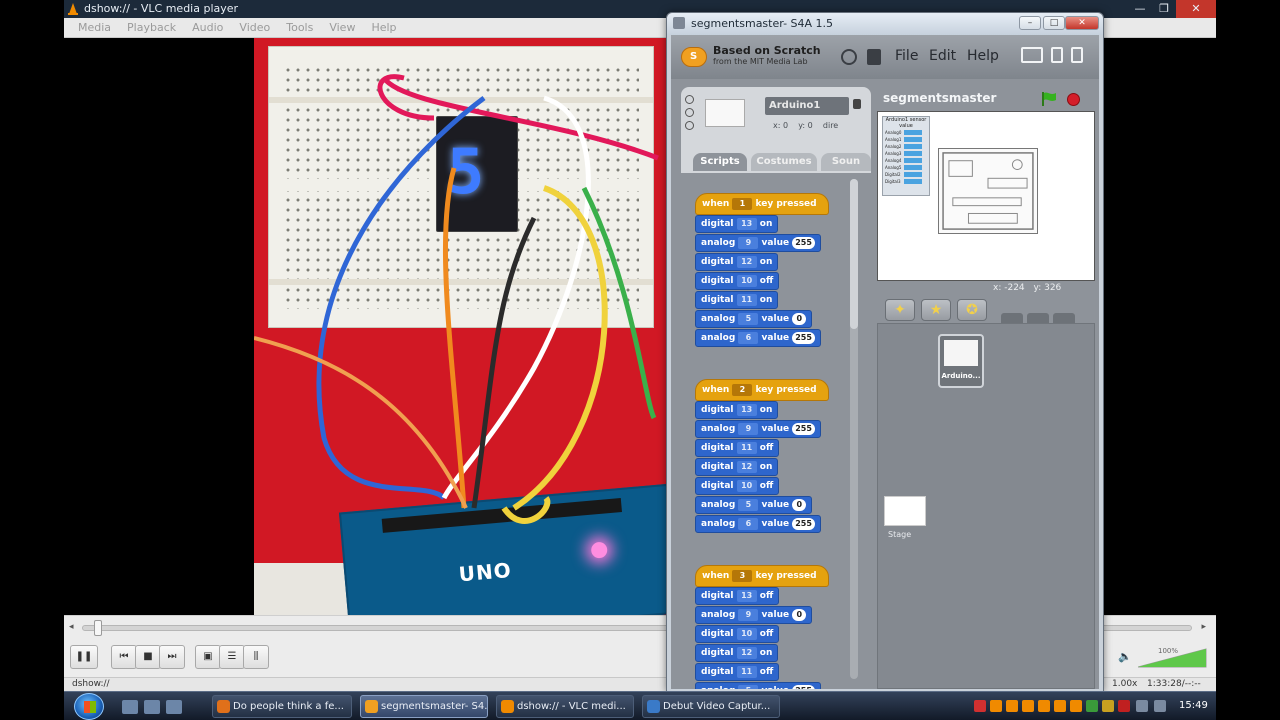 The image size is (1280, 720). Describe the element at coordinates (742, 575) in the screenshot. I see `key-dropdown: 3` at that location.